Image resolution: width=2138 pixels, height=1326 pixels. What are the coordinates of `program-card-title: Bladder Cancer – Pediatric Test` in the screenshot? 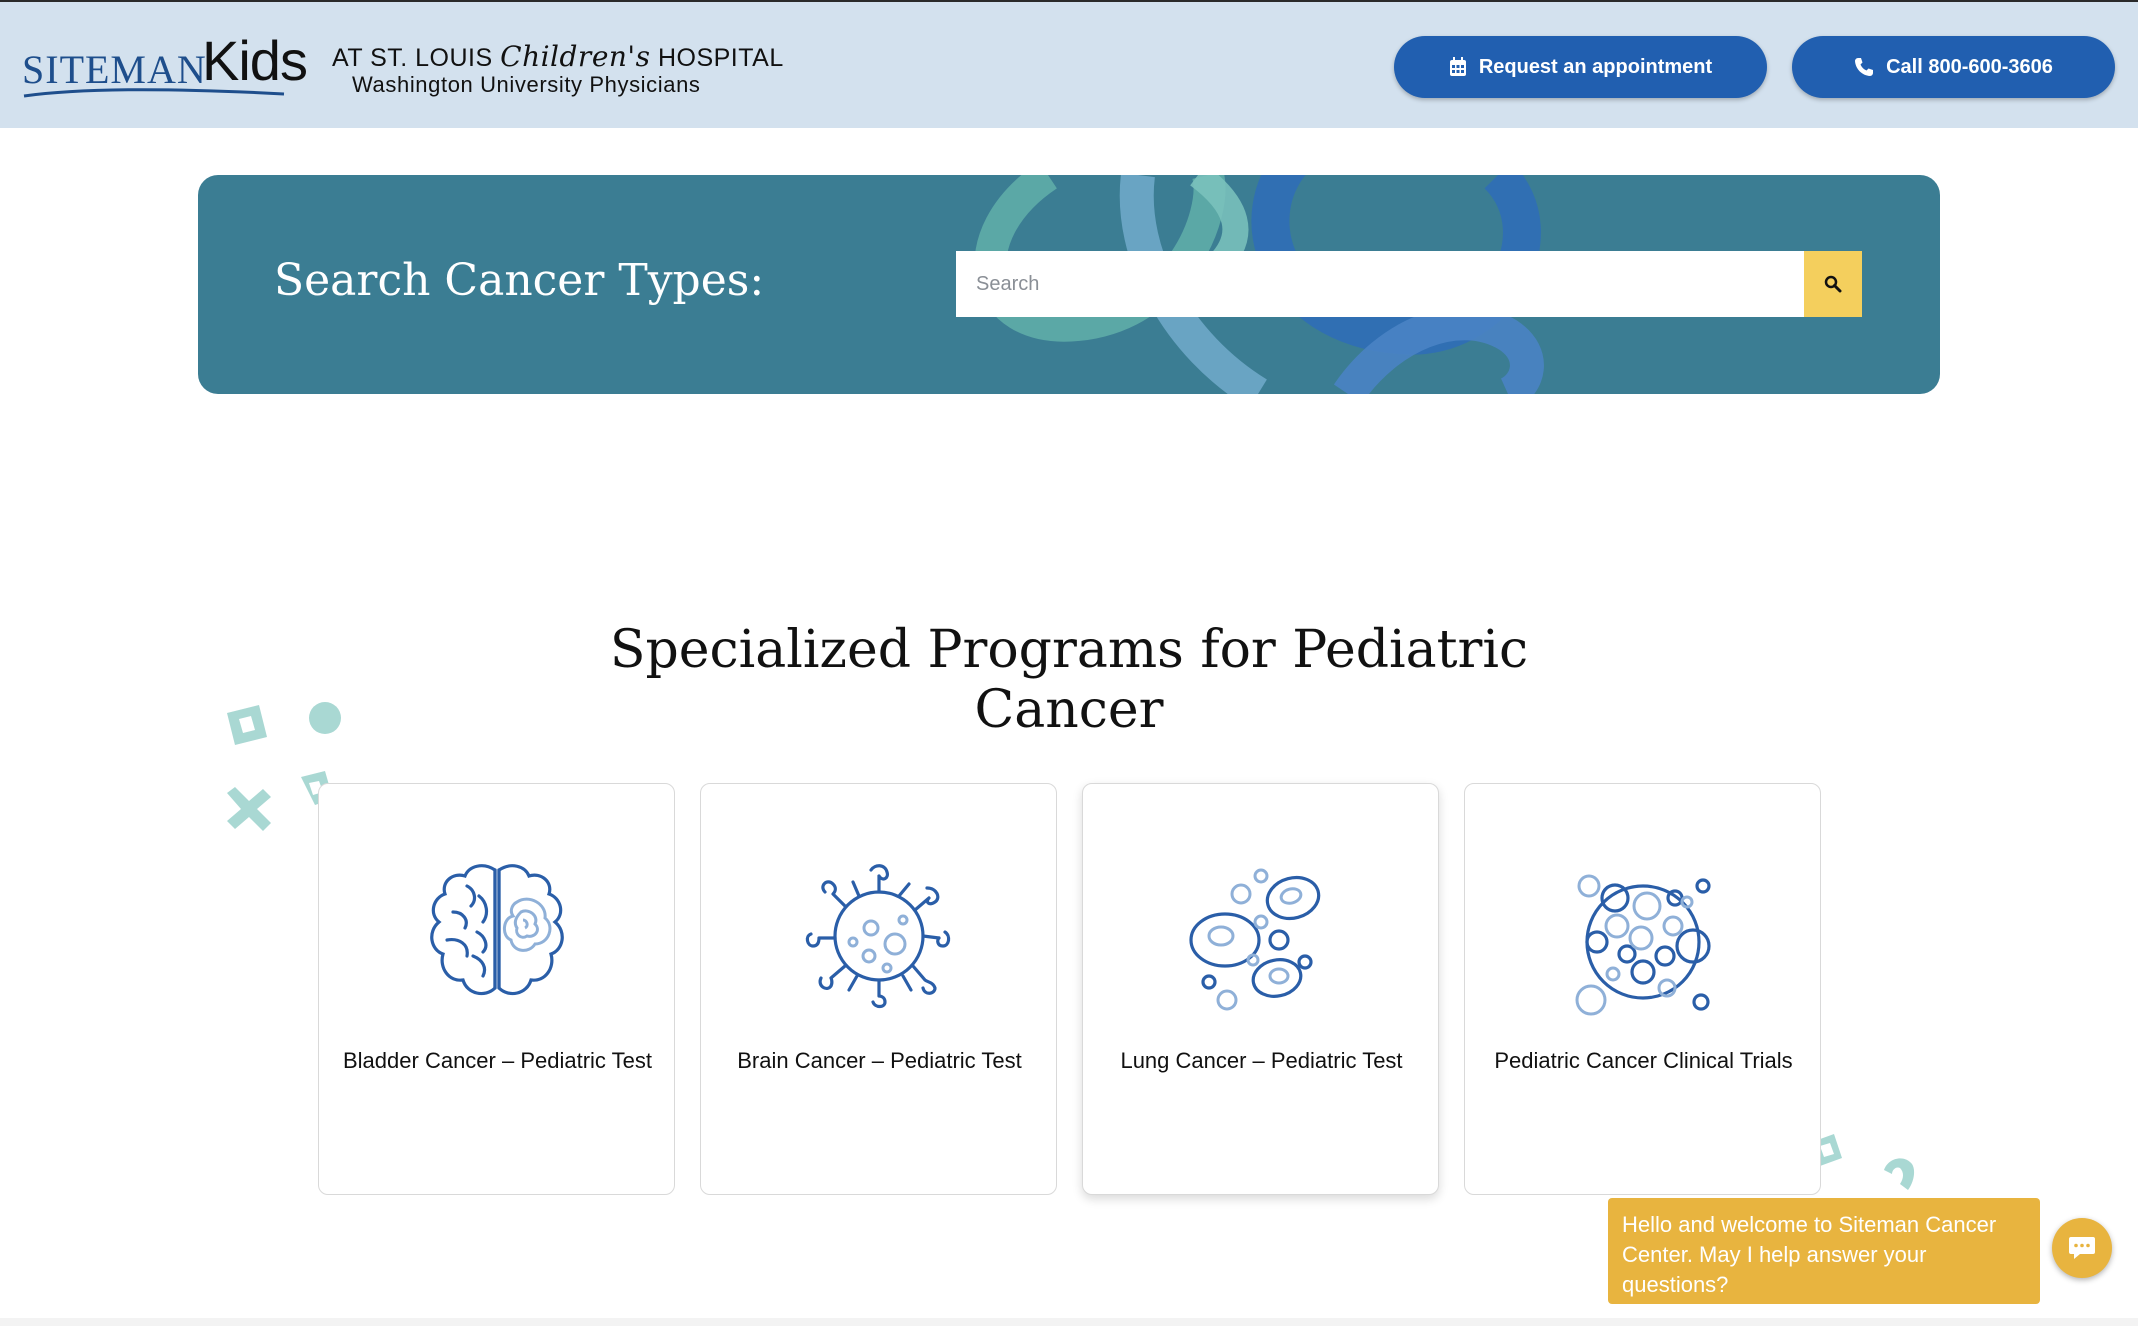 It's located at (497, 1060).